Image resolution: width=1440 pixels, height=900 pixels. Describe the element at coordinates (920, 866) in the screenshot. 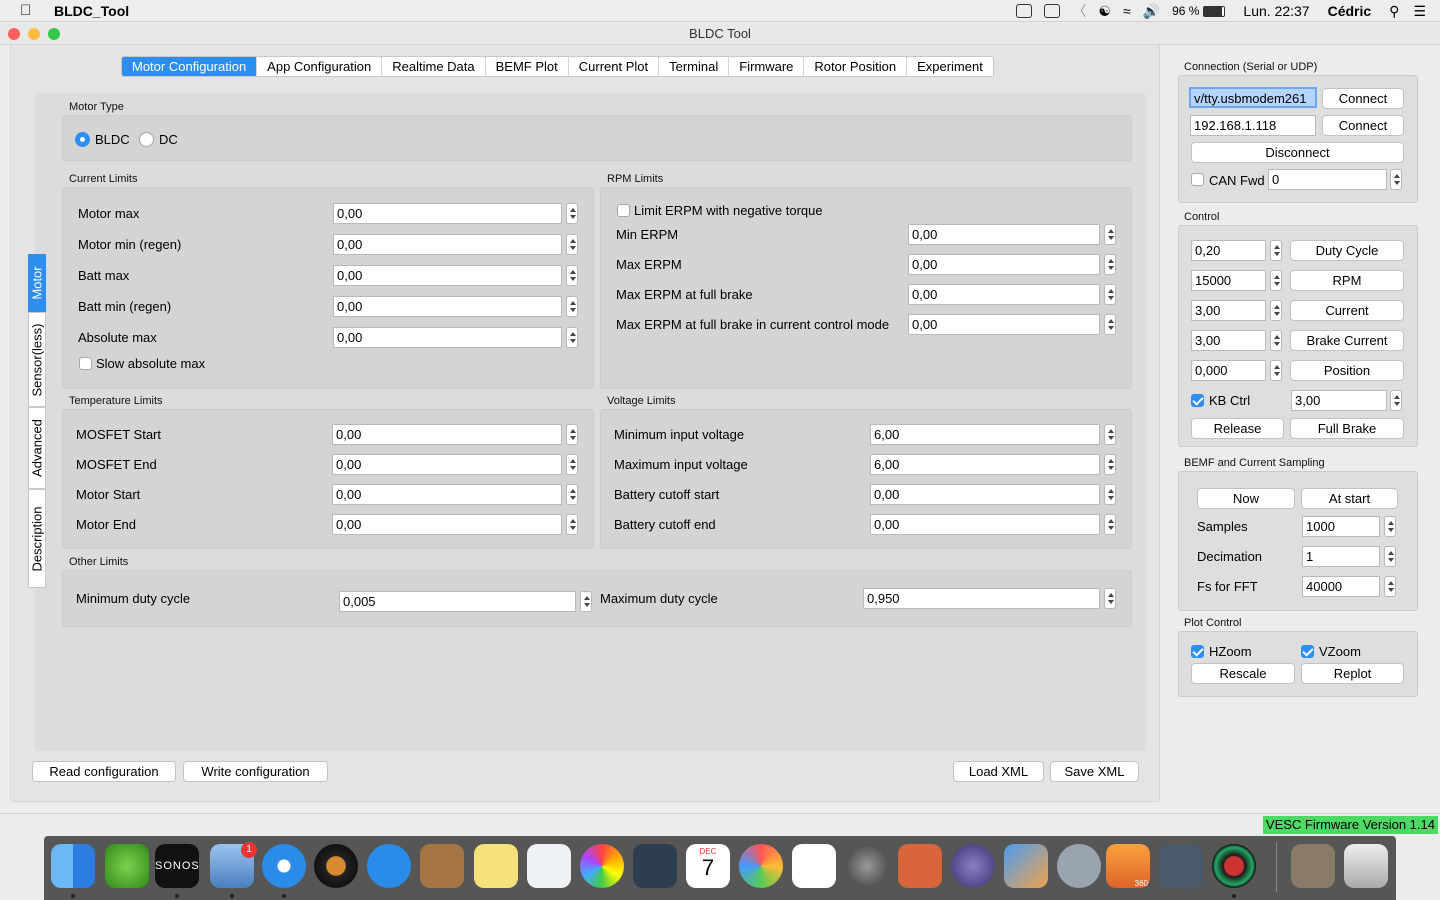

I see `keynote-icon` at that location.